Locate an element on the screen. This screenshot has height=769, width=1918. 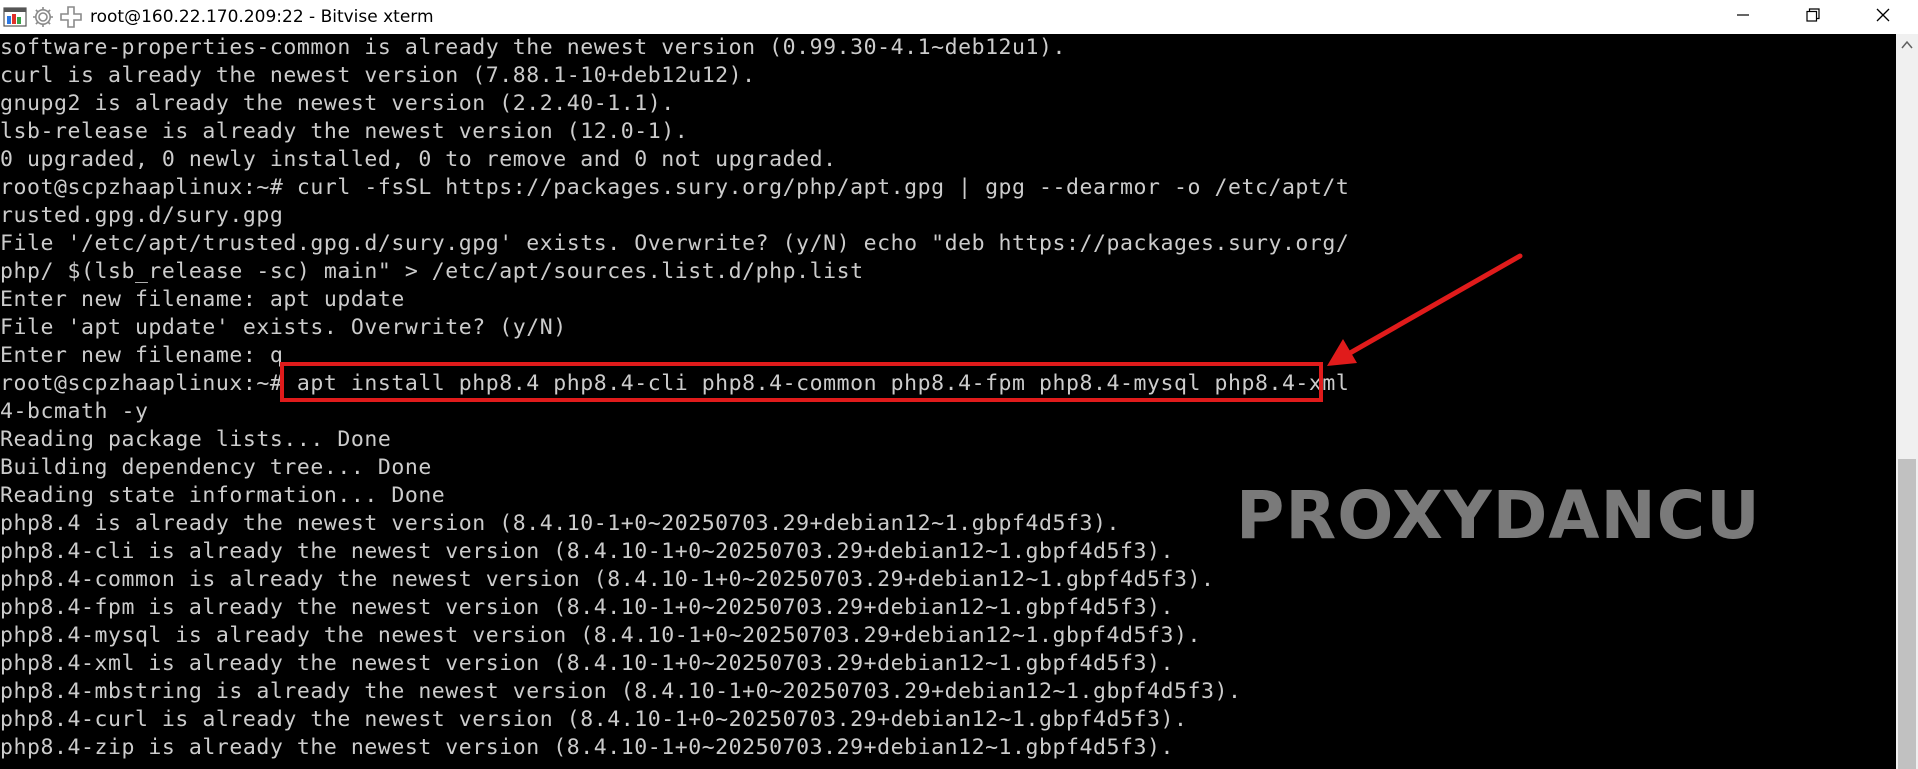
terminal-line: Reading state information... Done is located at coordinates (223, 495).